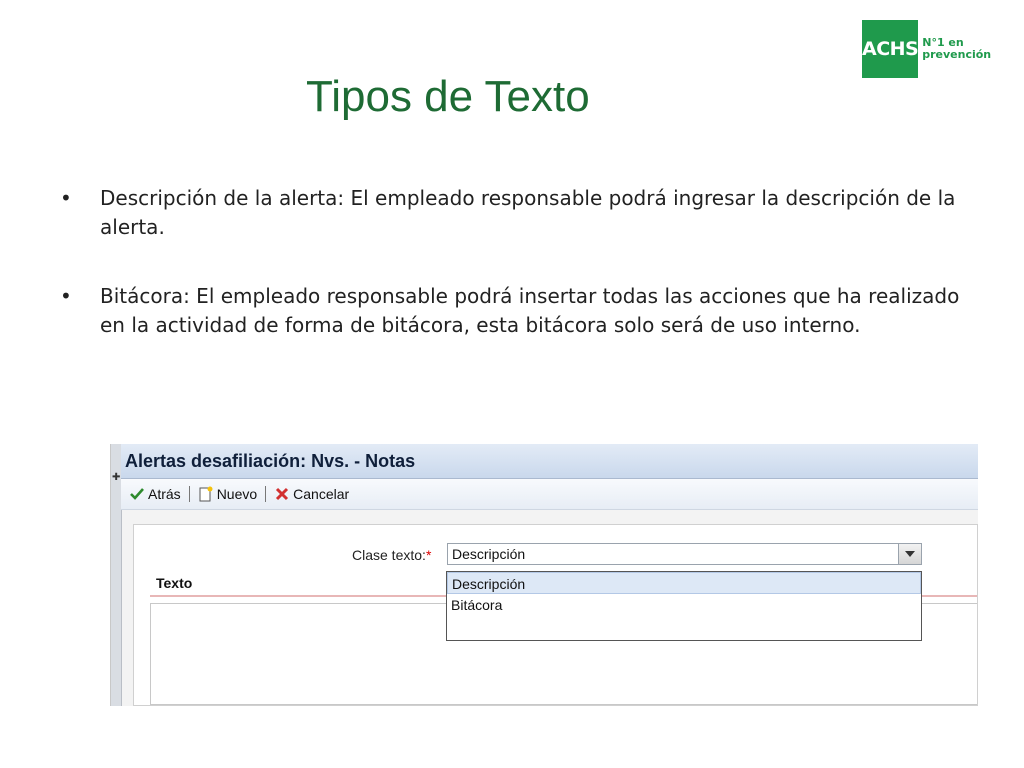  Describe the element at coordinates (684, 583) in the screenshot. I see `dropdown-option-descripcion: Descripción` at that location.